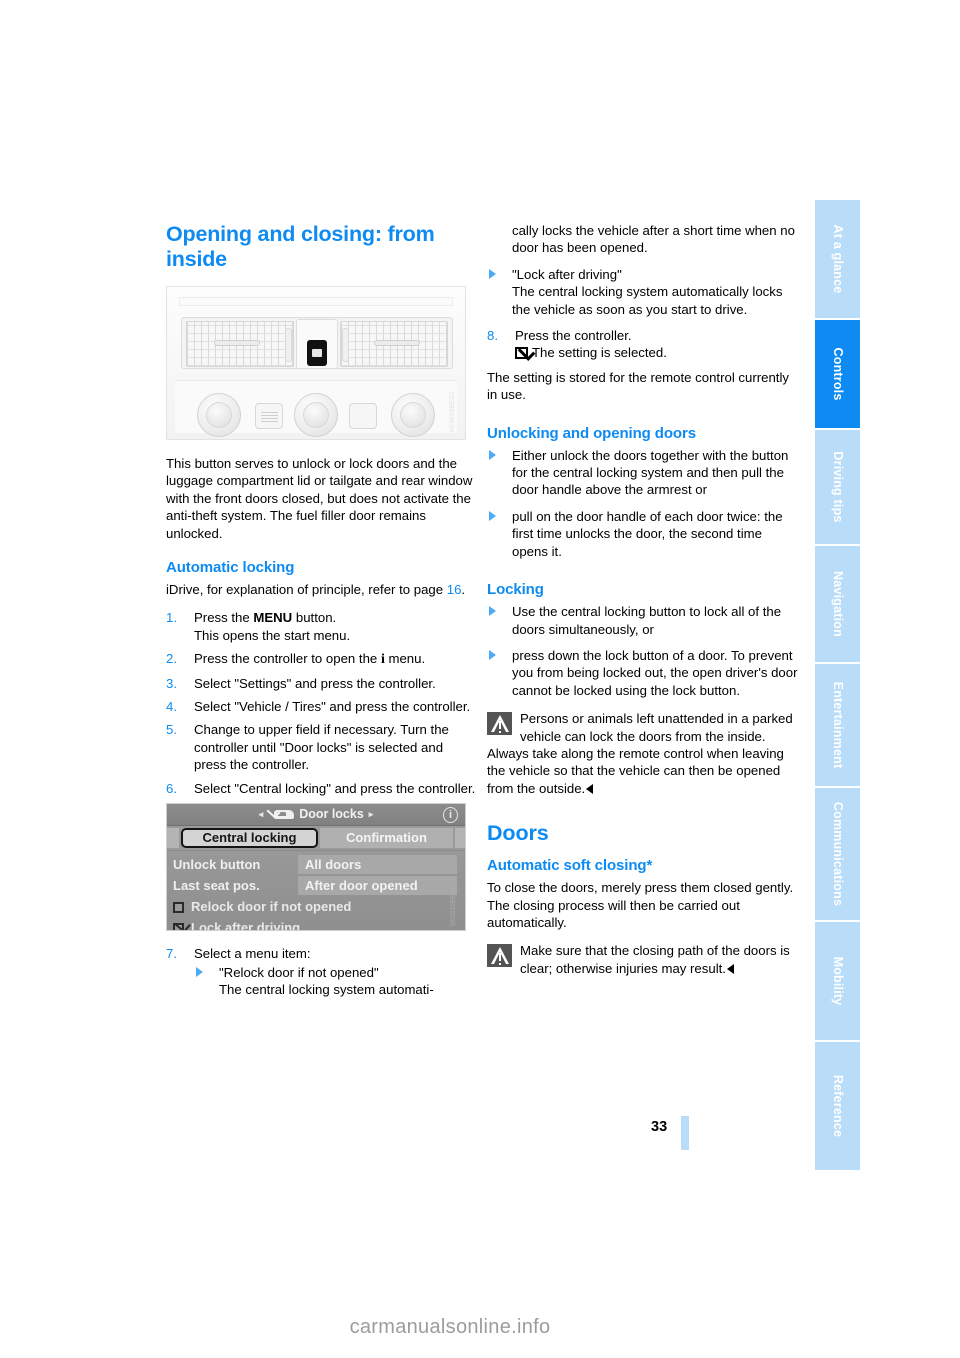 The height and width of the screenshot is (1358, 960). What do you see at coordinates (171, 954) in the screenshot?
I see `step-number: 7.` at bounding box center [171, 954].